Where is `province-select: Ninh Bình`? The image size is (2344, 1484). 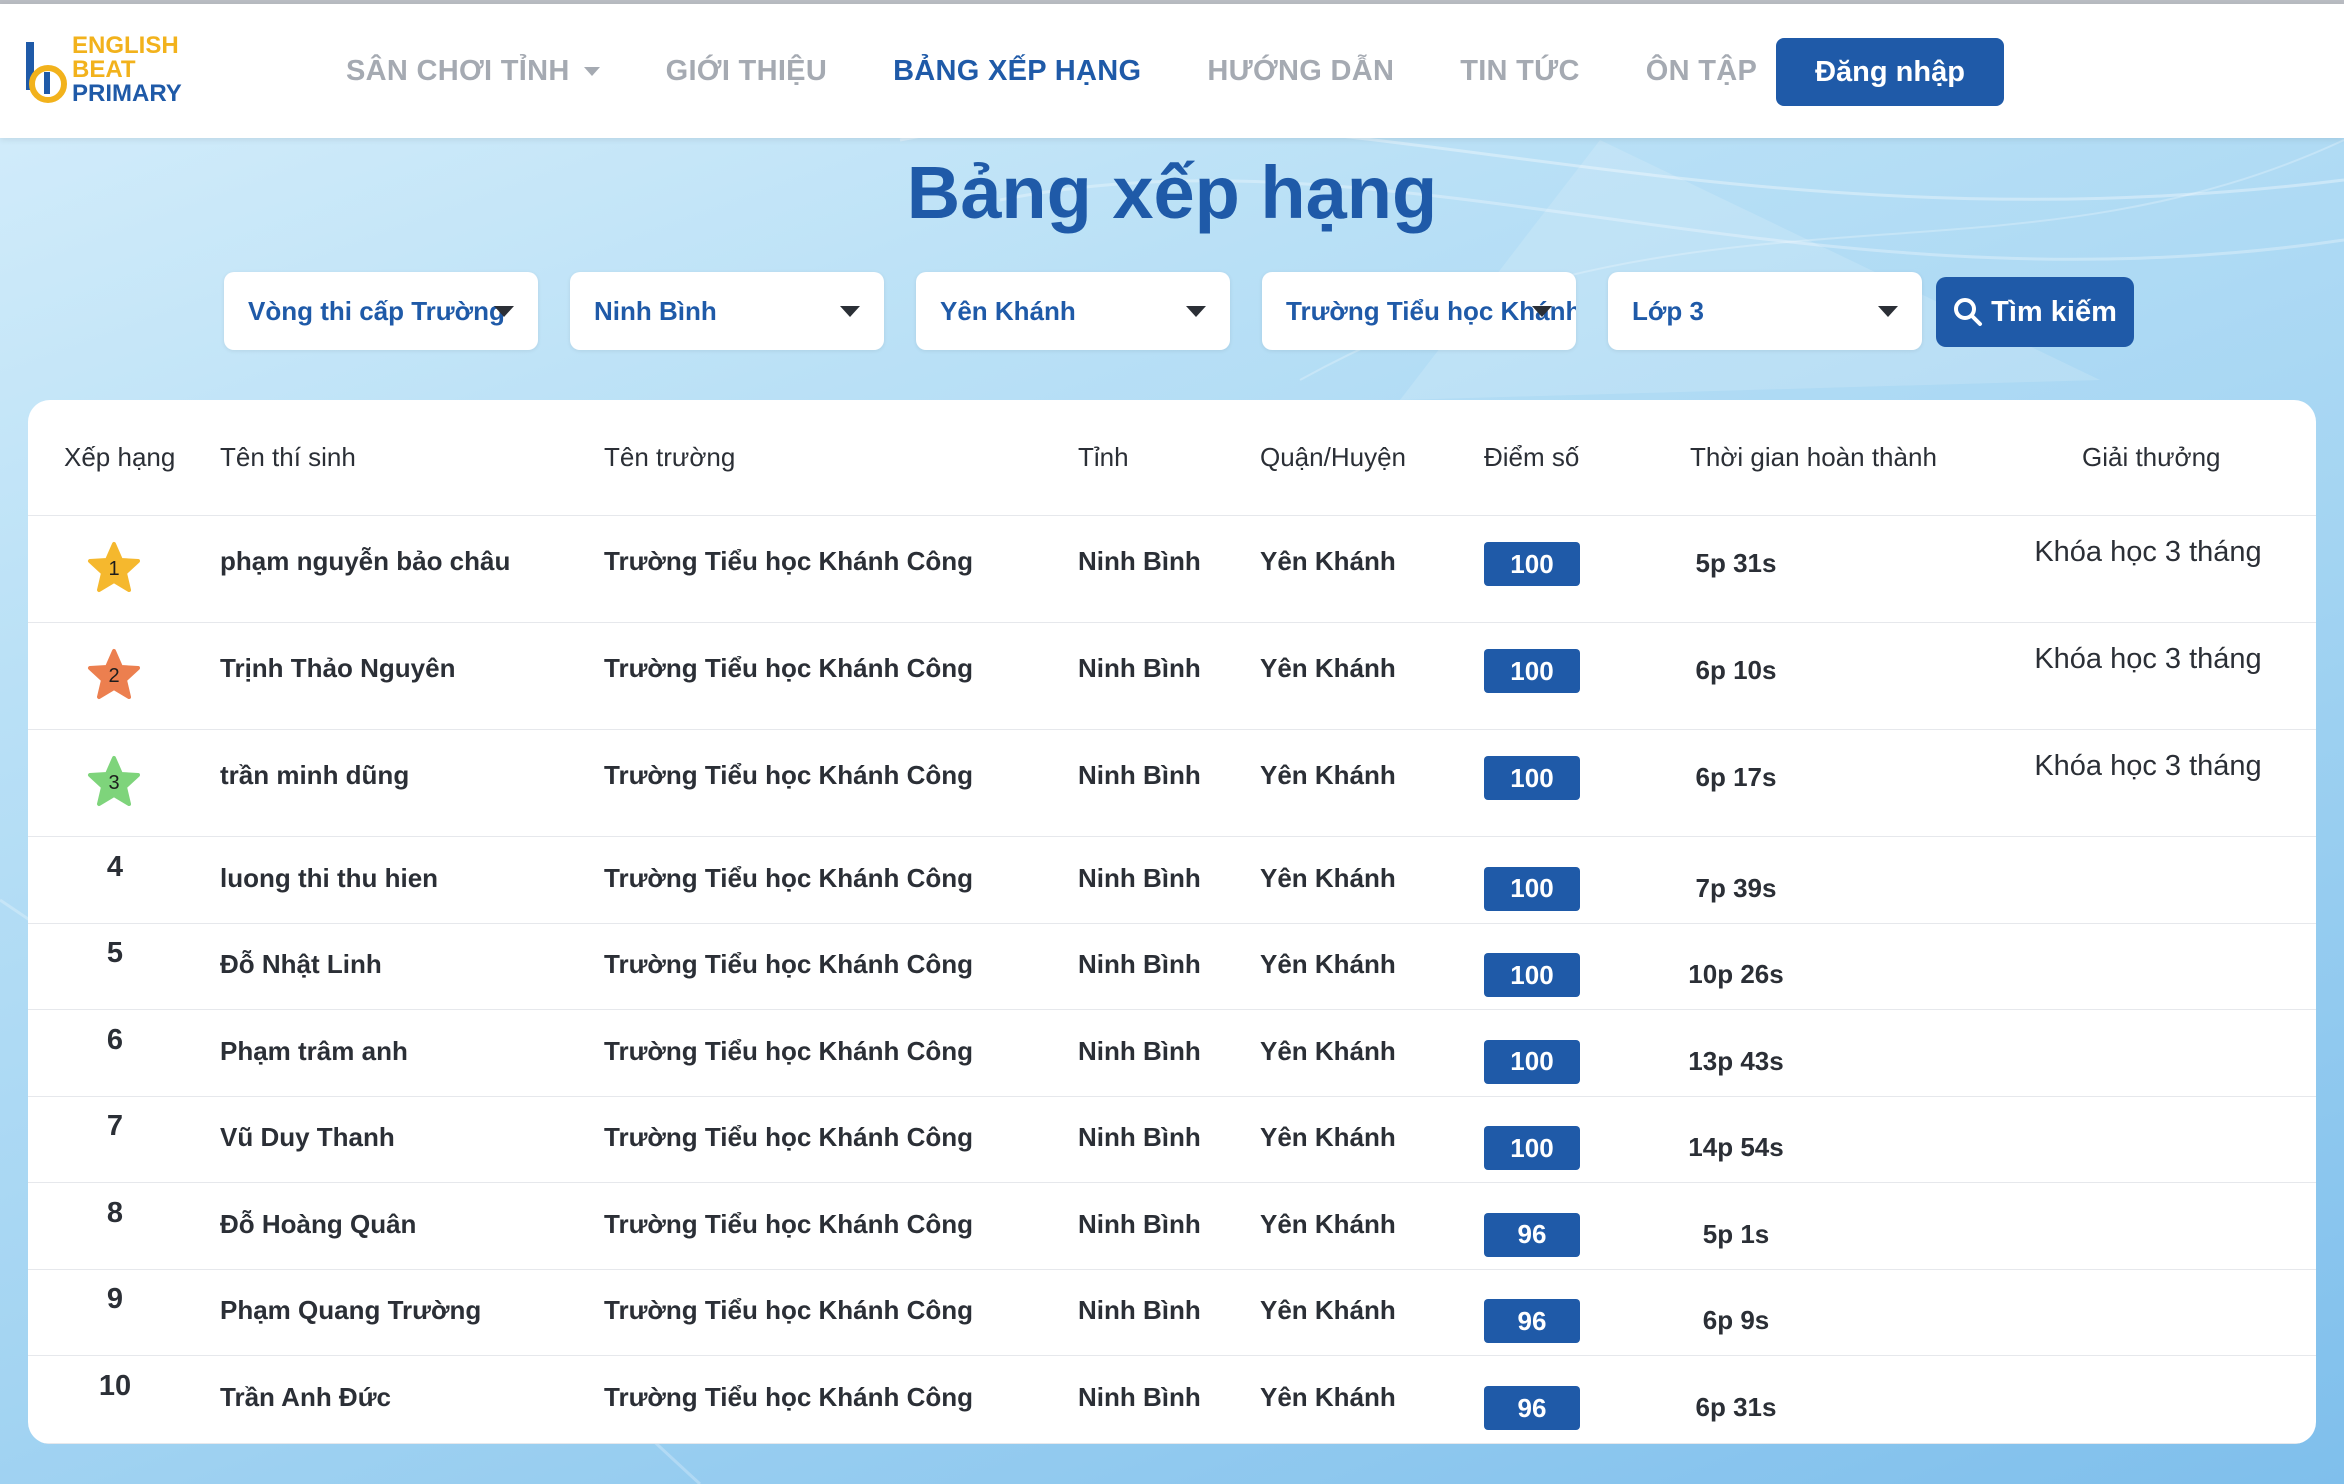 province-select: Ninh Bình is located at coordinates (727, 311).